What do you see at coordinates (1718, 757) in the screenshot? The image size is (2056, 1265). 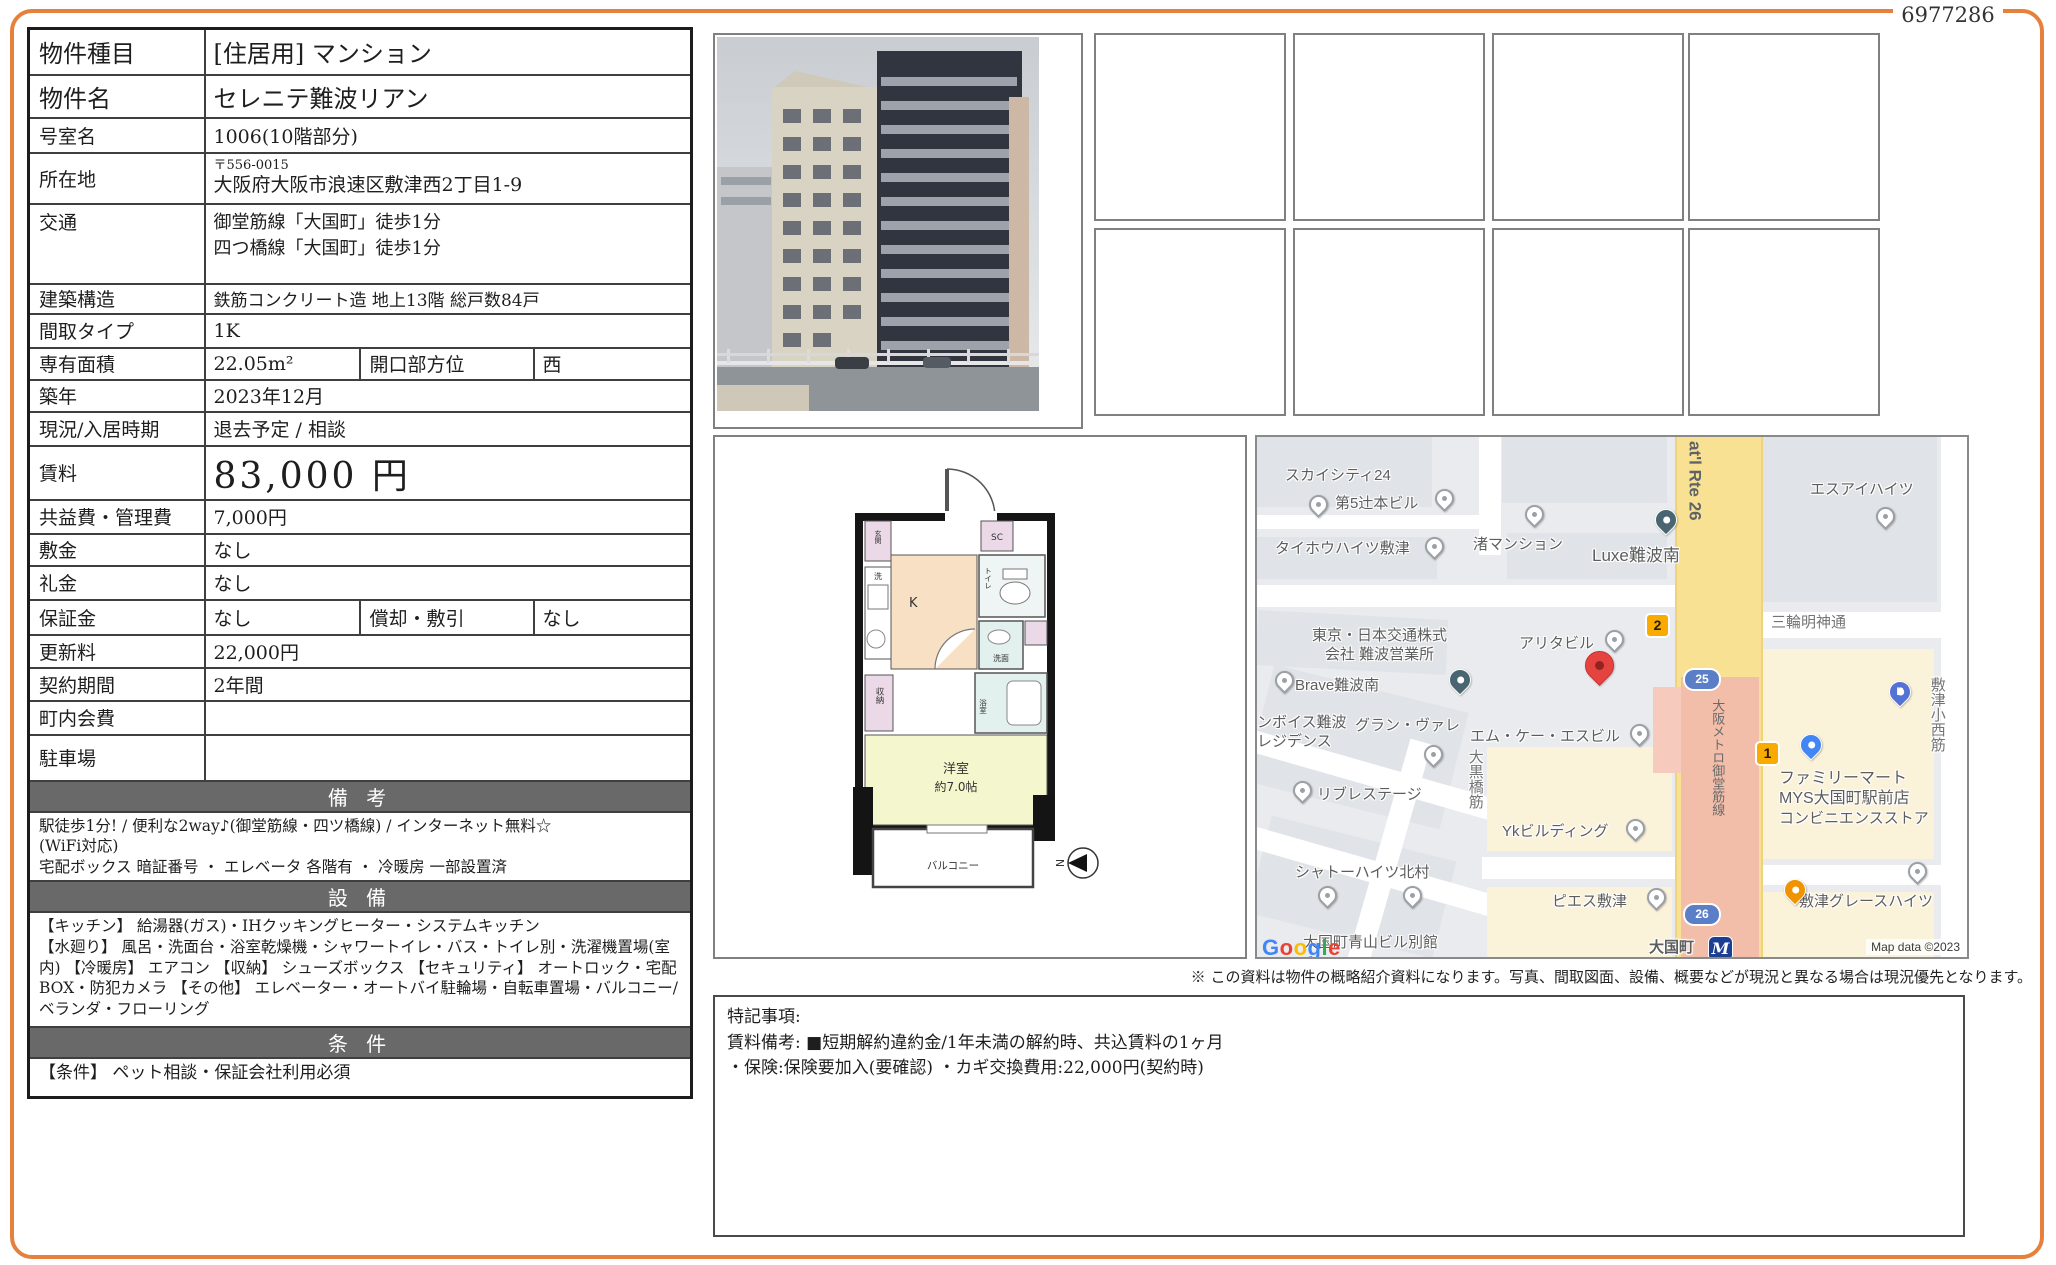 I see `map-label-midosuji-line: 大阪メトロ御堂筋線` at bounding box center [1718, 757].